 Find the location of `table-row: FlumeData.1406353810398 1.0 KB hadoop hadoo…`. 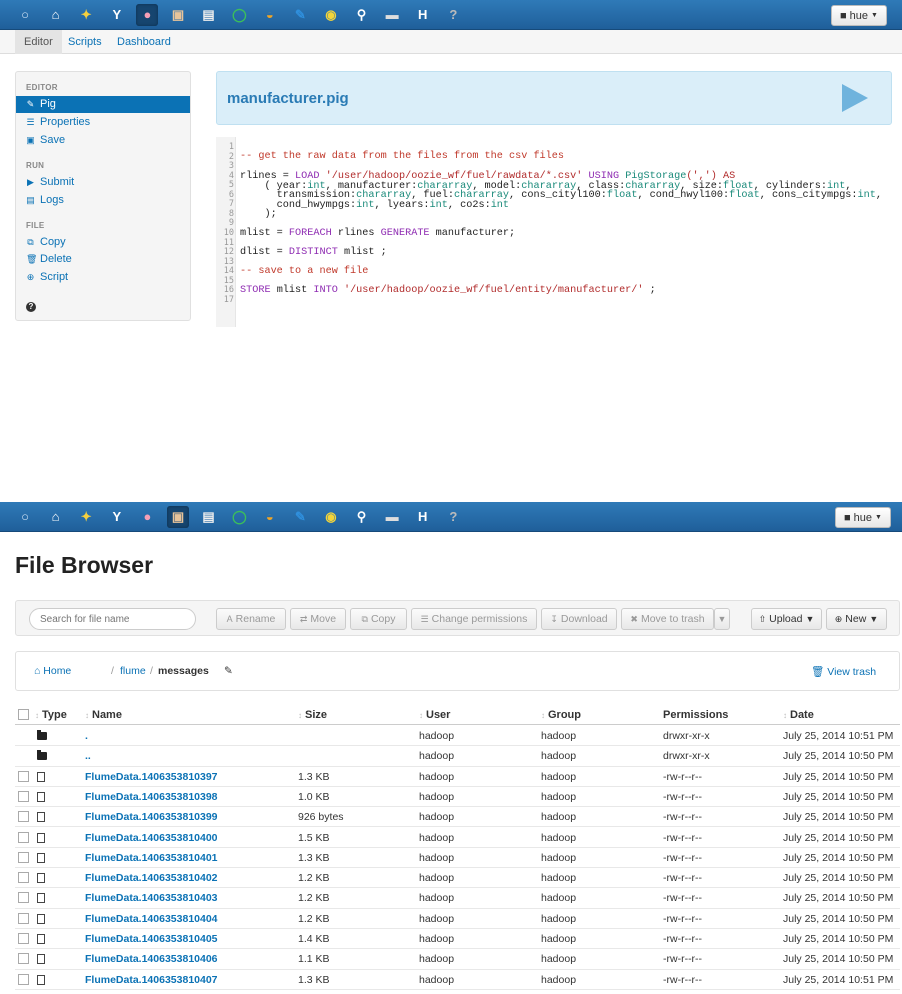

table-row: FlumeData.1406353810398 1.0 KB hadoop hadoo… is located at coordinates (457, 797).